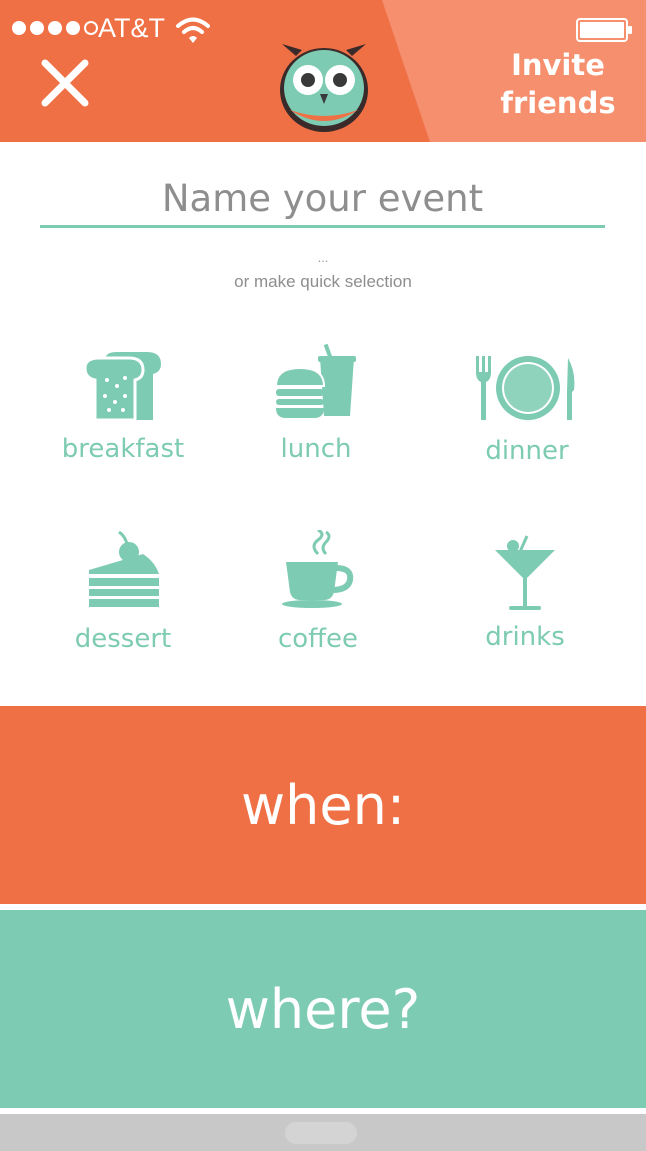  Describe the element at coordinates (124, 568) in the screenshot. I see `cake-slice-icon` at that location.